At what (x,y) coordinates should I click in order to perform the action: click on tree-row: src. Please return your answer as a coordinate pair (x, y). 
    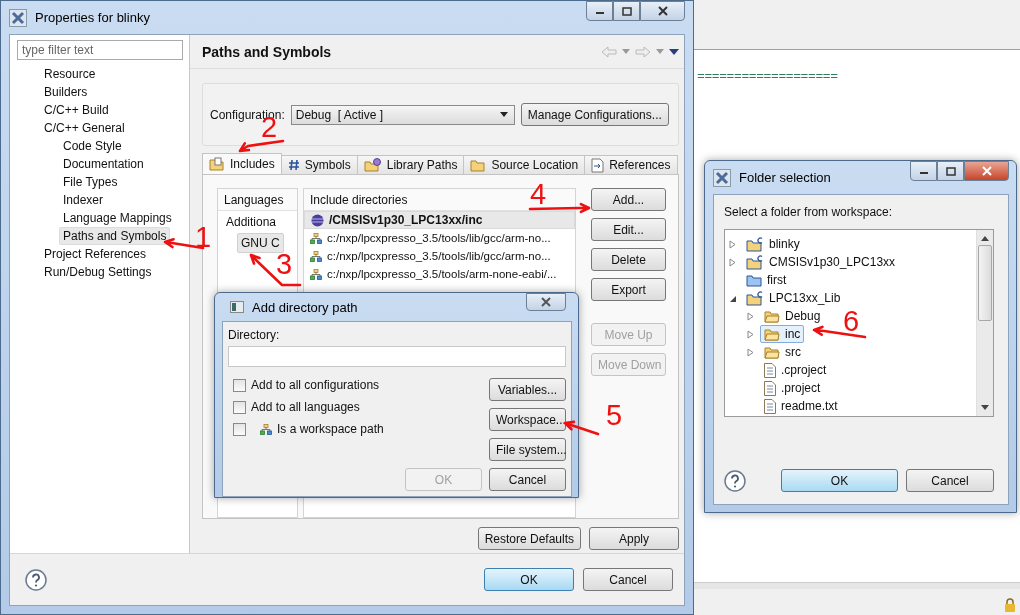
    Looking at the image, I should click on (765, 352).